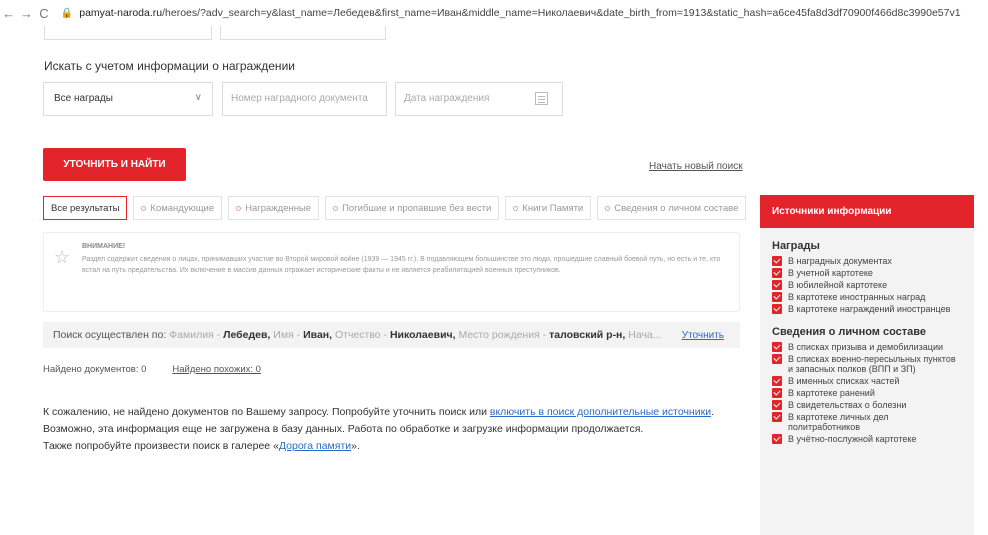 The image size is (988, 535). I want to click on source-checkbox-item: В наградных документах, so click(867, 261).